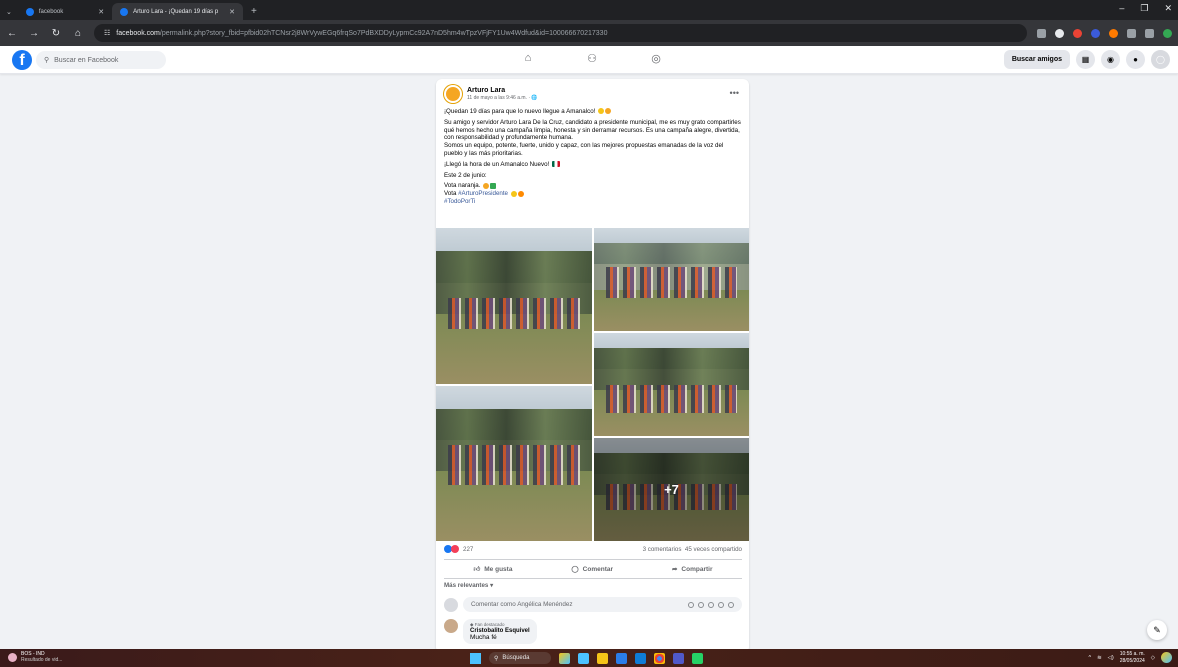 Image resolution: width=1178 pixels, height=667 pixels. What do you see at coordinates (1166, 657) in the screenshot?
I see `copilot-icon` at bounding box center [1166, 657].